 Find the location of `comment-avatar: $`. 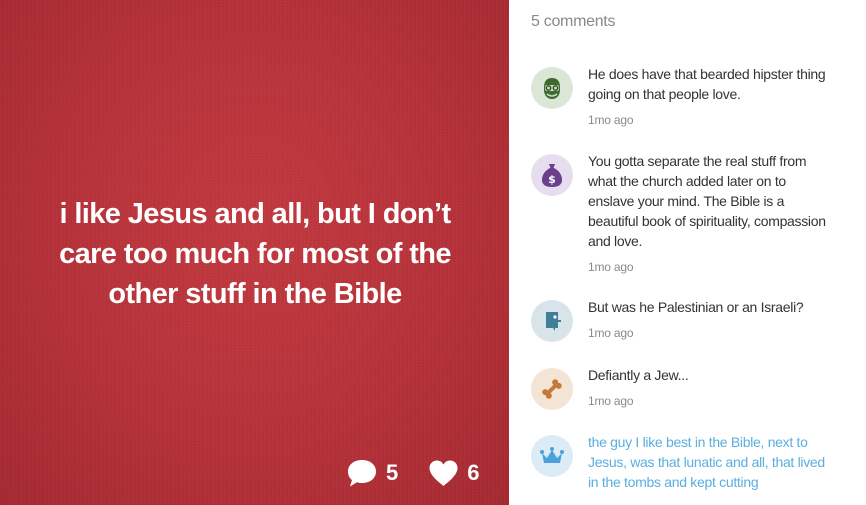

comment-avatar: $ is located at coordinates (552, 175).